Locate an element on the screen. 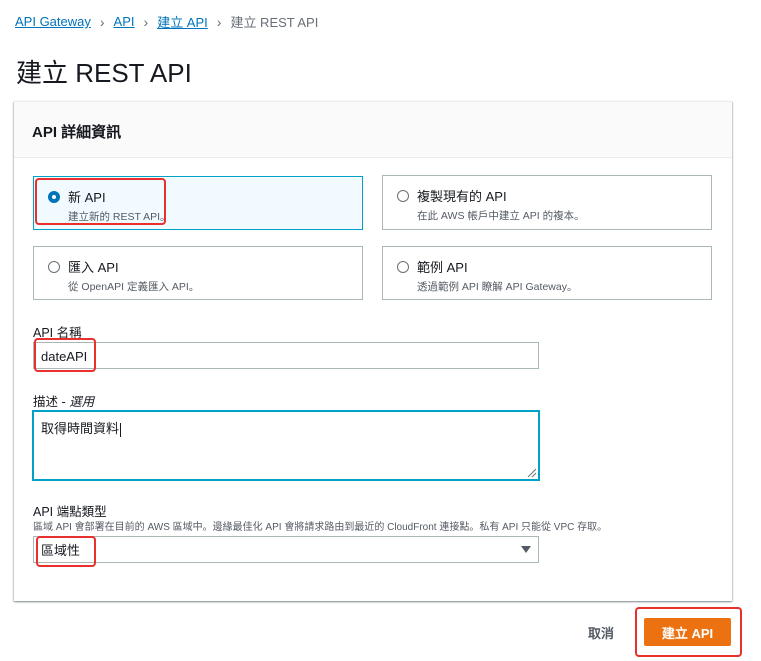 The image size is (761, 661). optional-label: 選用 is located at coordinates (82, 402).